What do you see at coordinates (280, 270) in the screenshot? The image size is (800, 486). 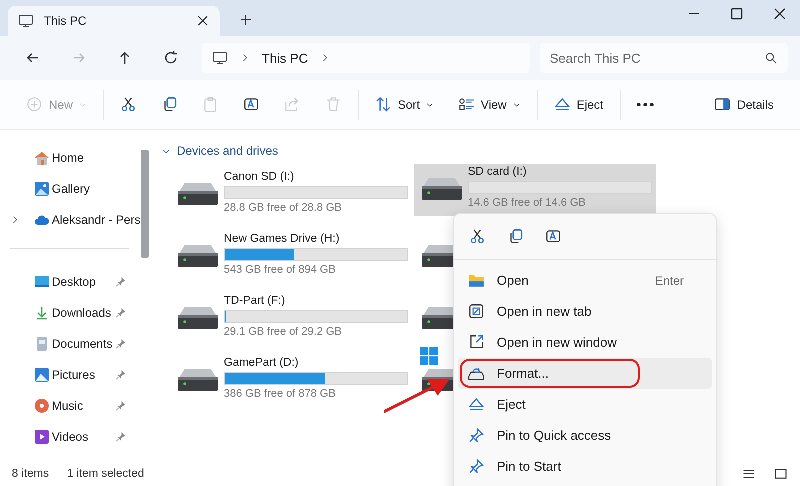 I see `free-space-text: 543 GB free of 894 GB` at bounding box center [280, 270].